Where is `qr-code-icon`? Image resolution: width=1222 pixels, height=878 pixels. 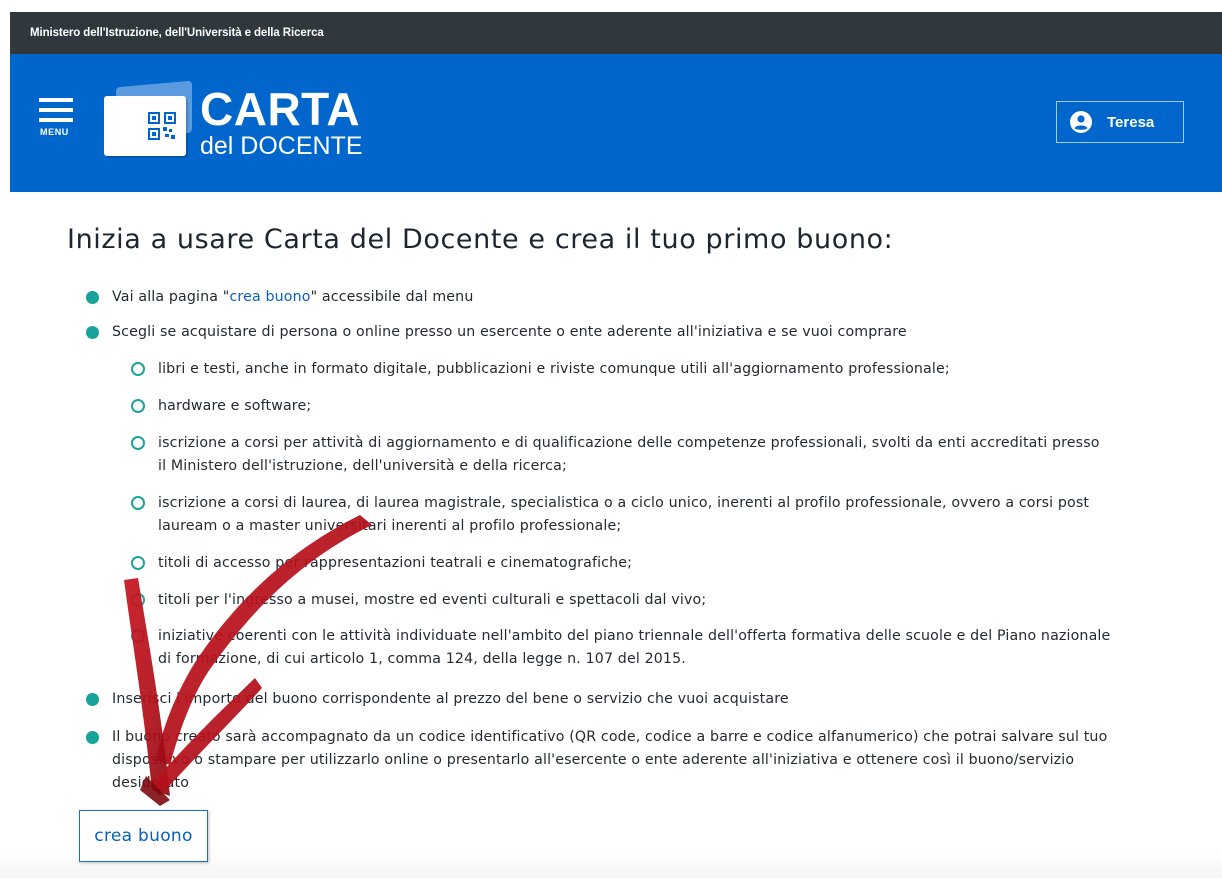
qr-code-icon is located at coordinates (162, 126).